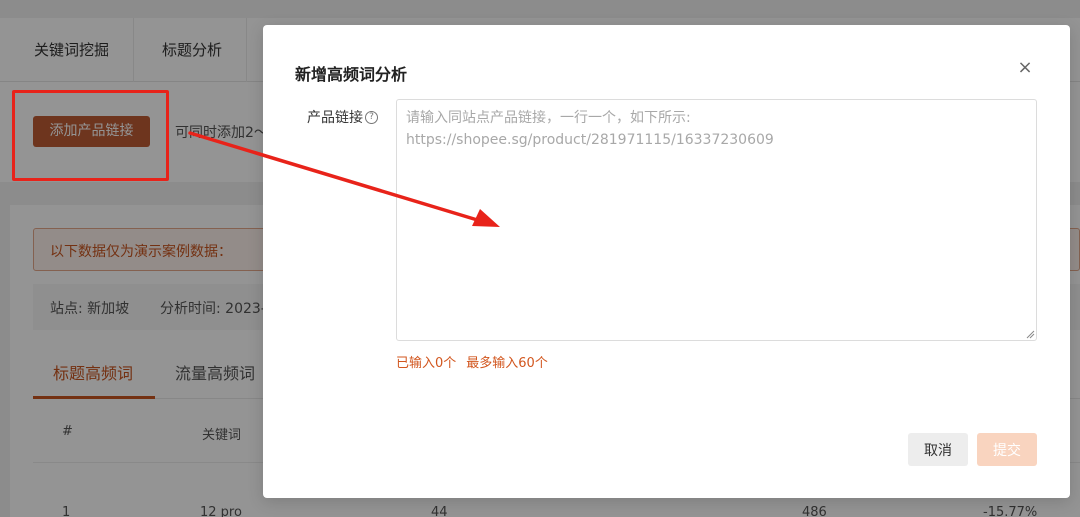 Image resolution: width=1080 pixels, height=517 pixels. What do you see at coordinates (90, 135) in the screenshot?
I see `annotation-highlight-box` at bounding box center [90, 135].